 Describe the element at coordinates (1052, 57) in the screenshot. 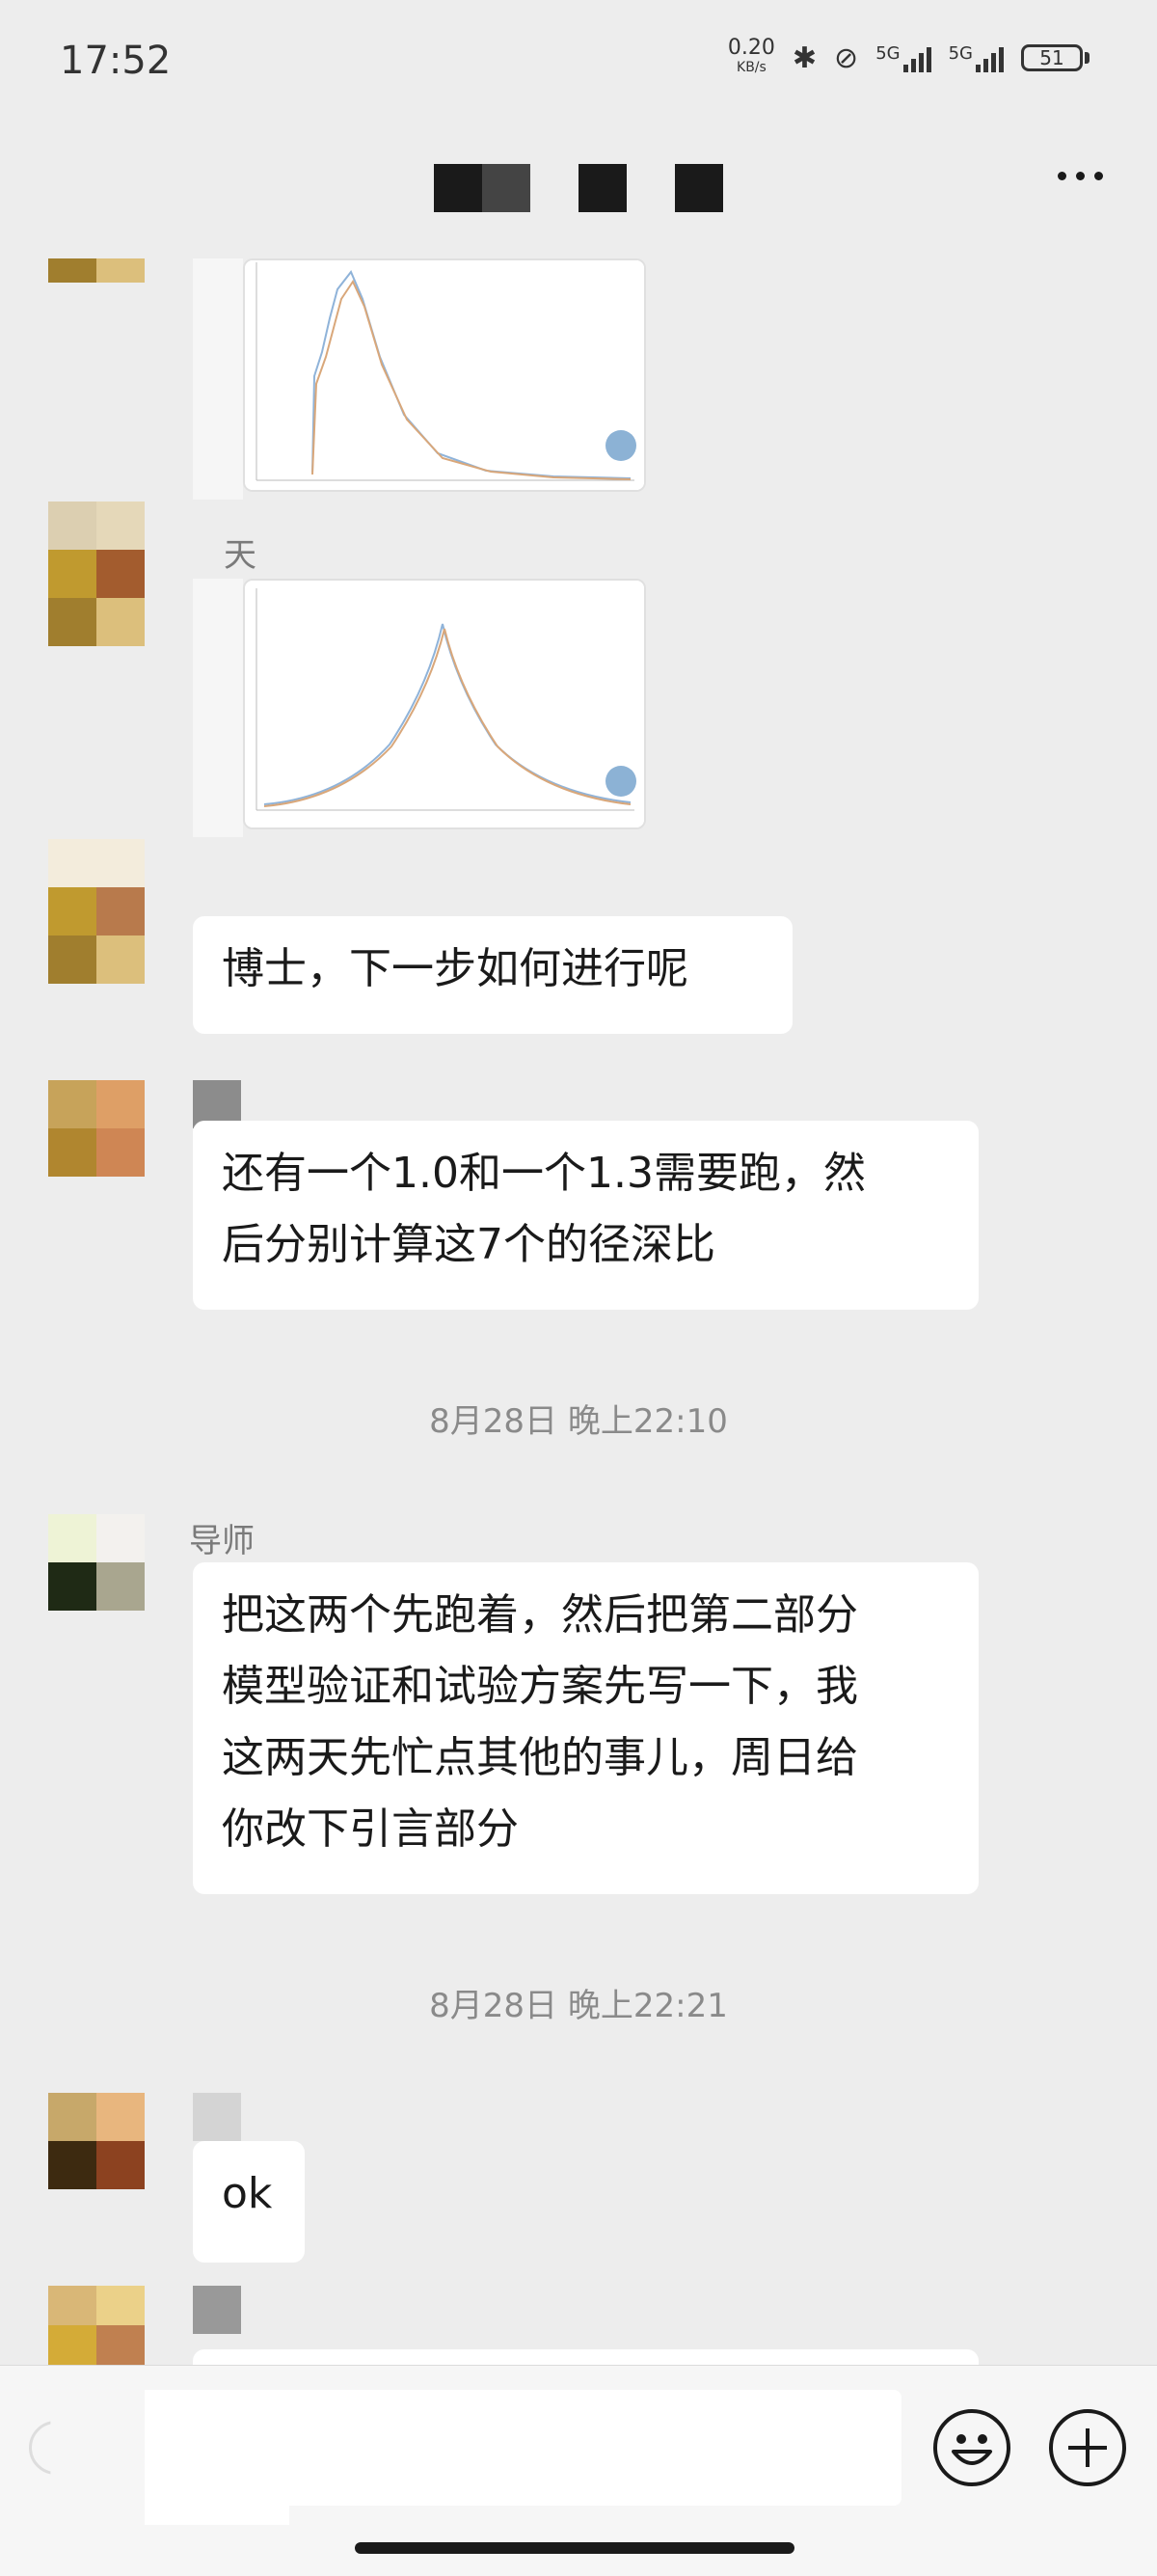

I see `battery-level: 51` at that location.